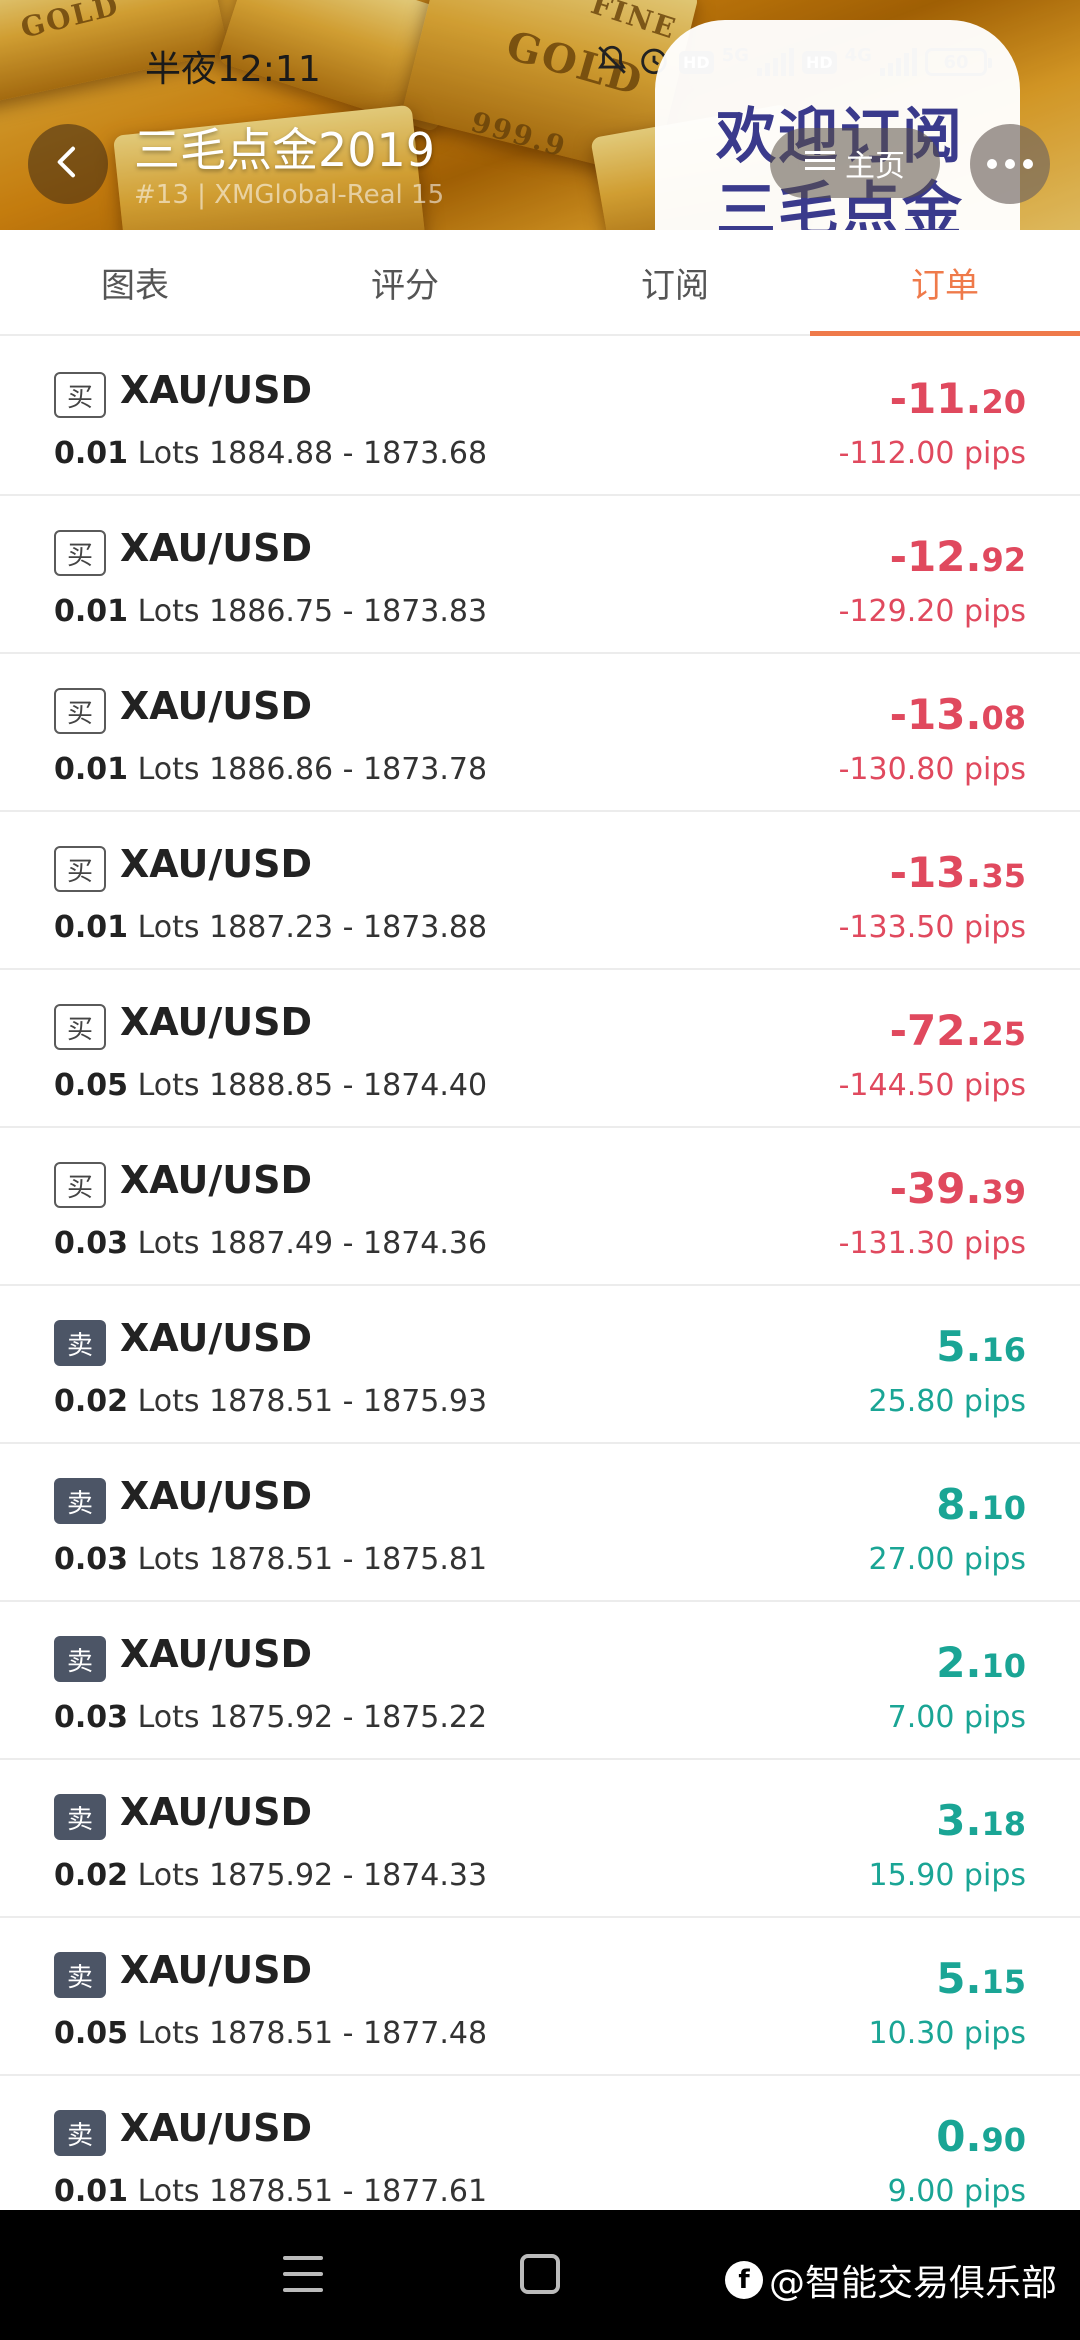 The height and width of the screenshot is (2340, 1080). I want to click on order-pips: -129.20 pips, so click(932, 611).